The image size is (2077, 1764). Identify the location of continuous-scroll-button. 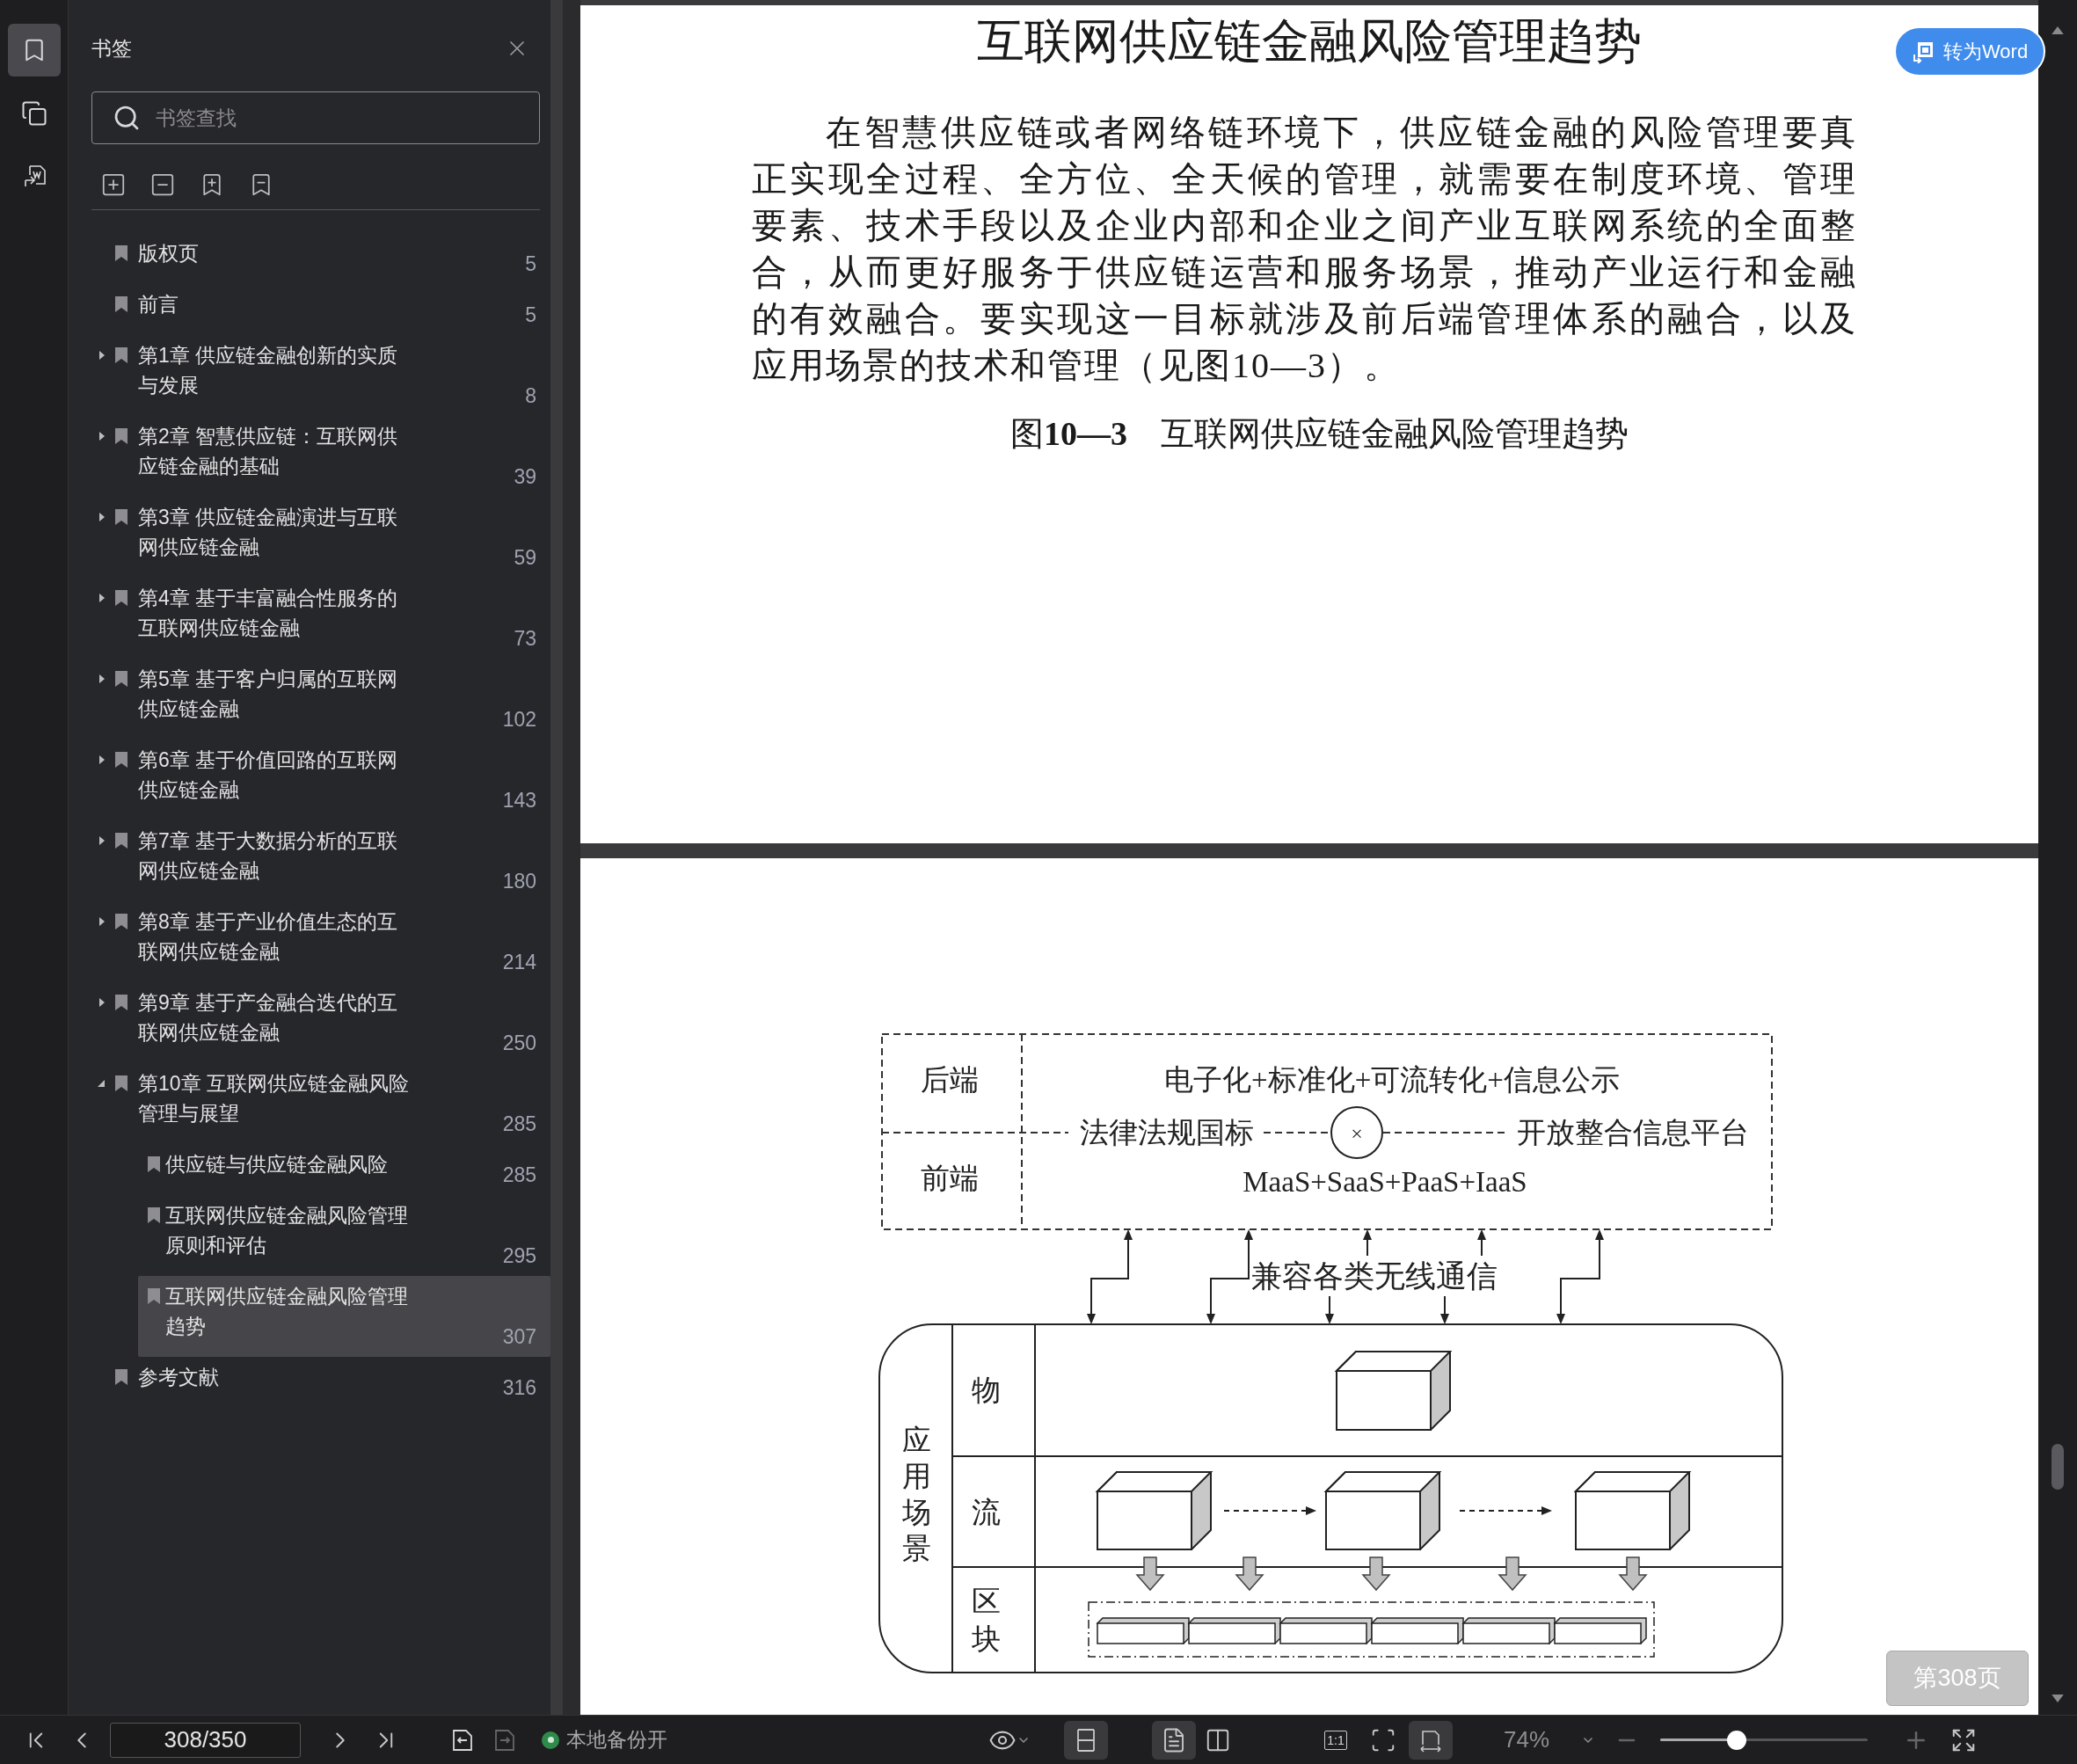
(1086, 1740).